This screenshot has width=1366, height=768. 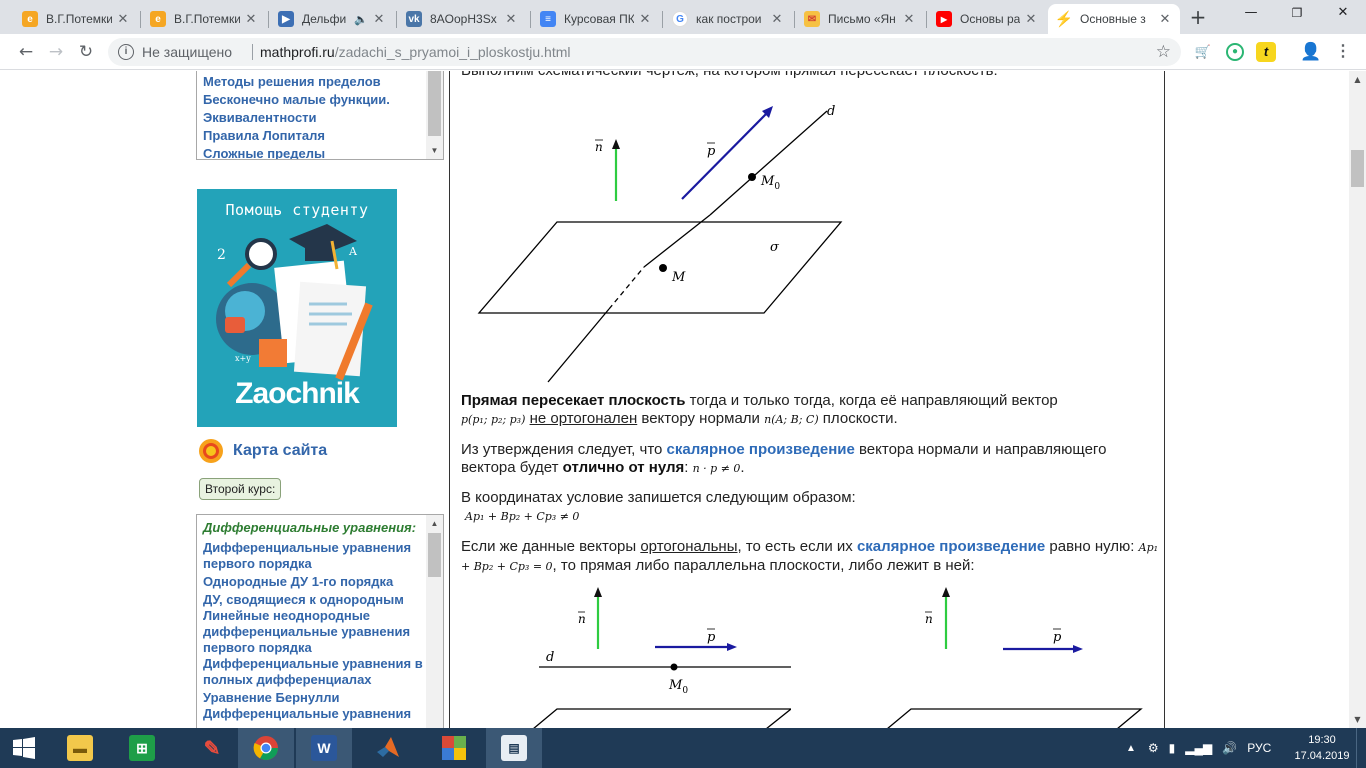 What do you see at coordinates (678, 277) in the screenshot?
I see `label-m: M` at bounding box center [678, 277].